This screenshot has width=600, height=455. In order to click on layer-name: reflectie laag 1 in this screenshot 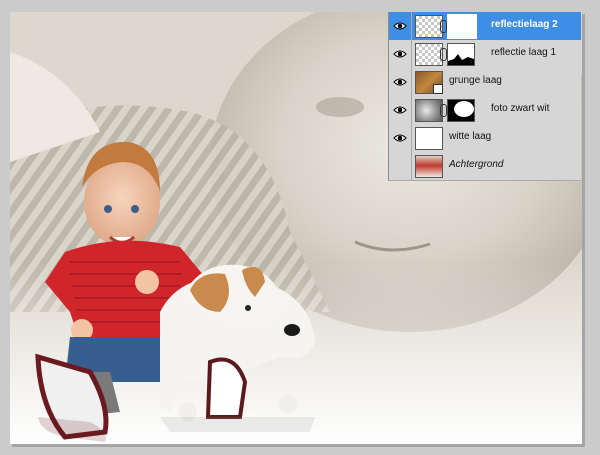, I will do `click(524, 52)`.